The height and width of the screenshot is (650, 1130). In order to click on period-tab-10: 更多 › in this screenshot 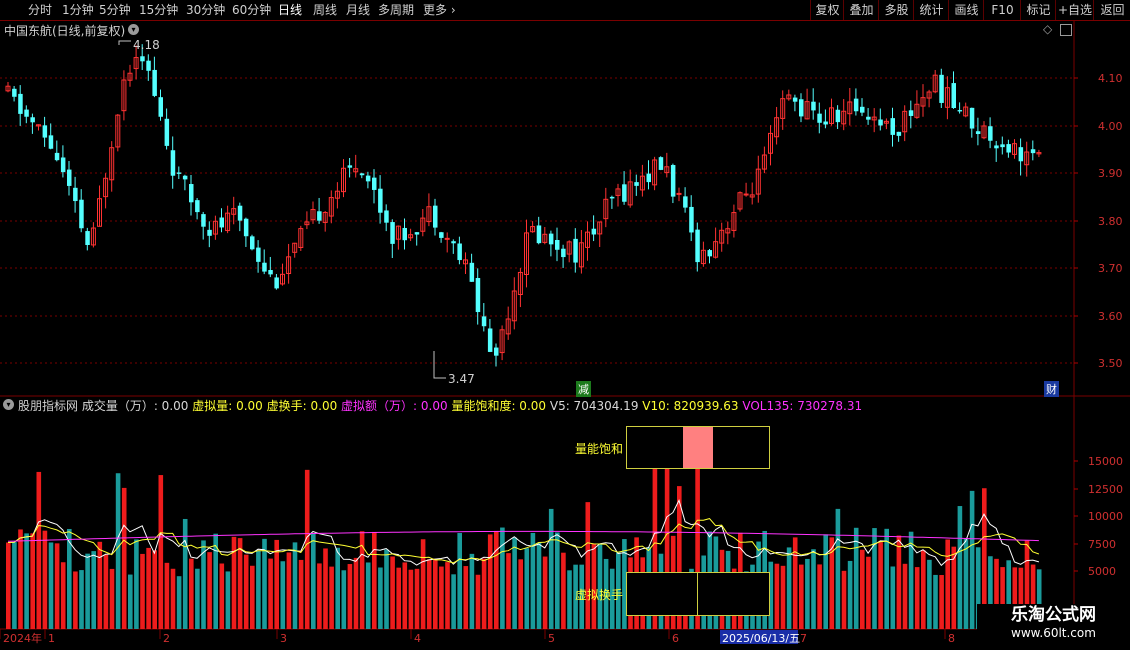, I will do `click(439, 10)`.